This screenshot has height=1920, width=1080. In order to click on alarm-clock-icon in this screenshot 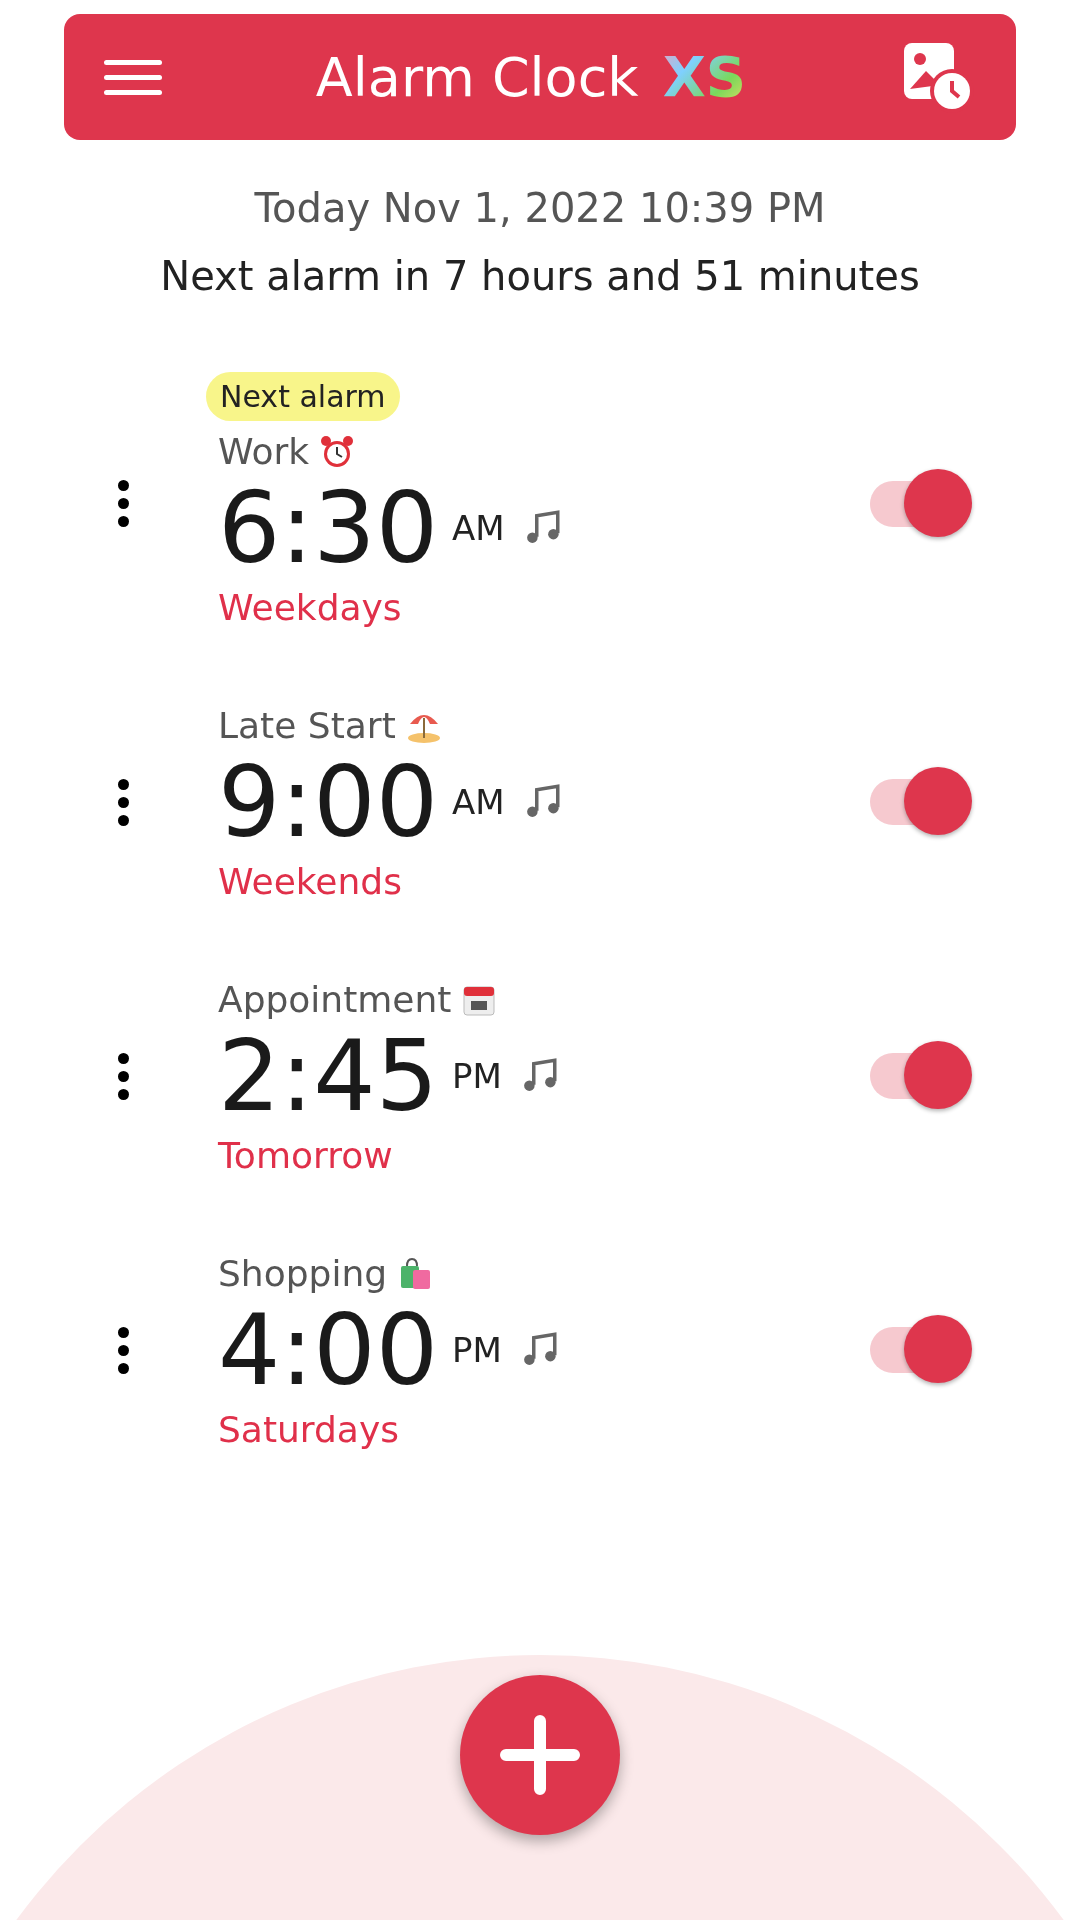, I will do `click(337, 452)`.